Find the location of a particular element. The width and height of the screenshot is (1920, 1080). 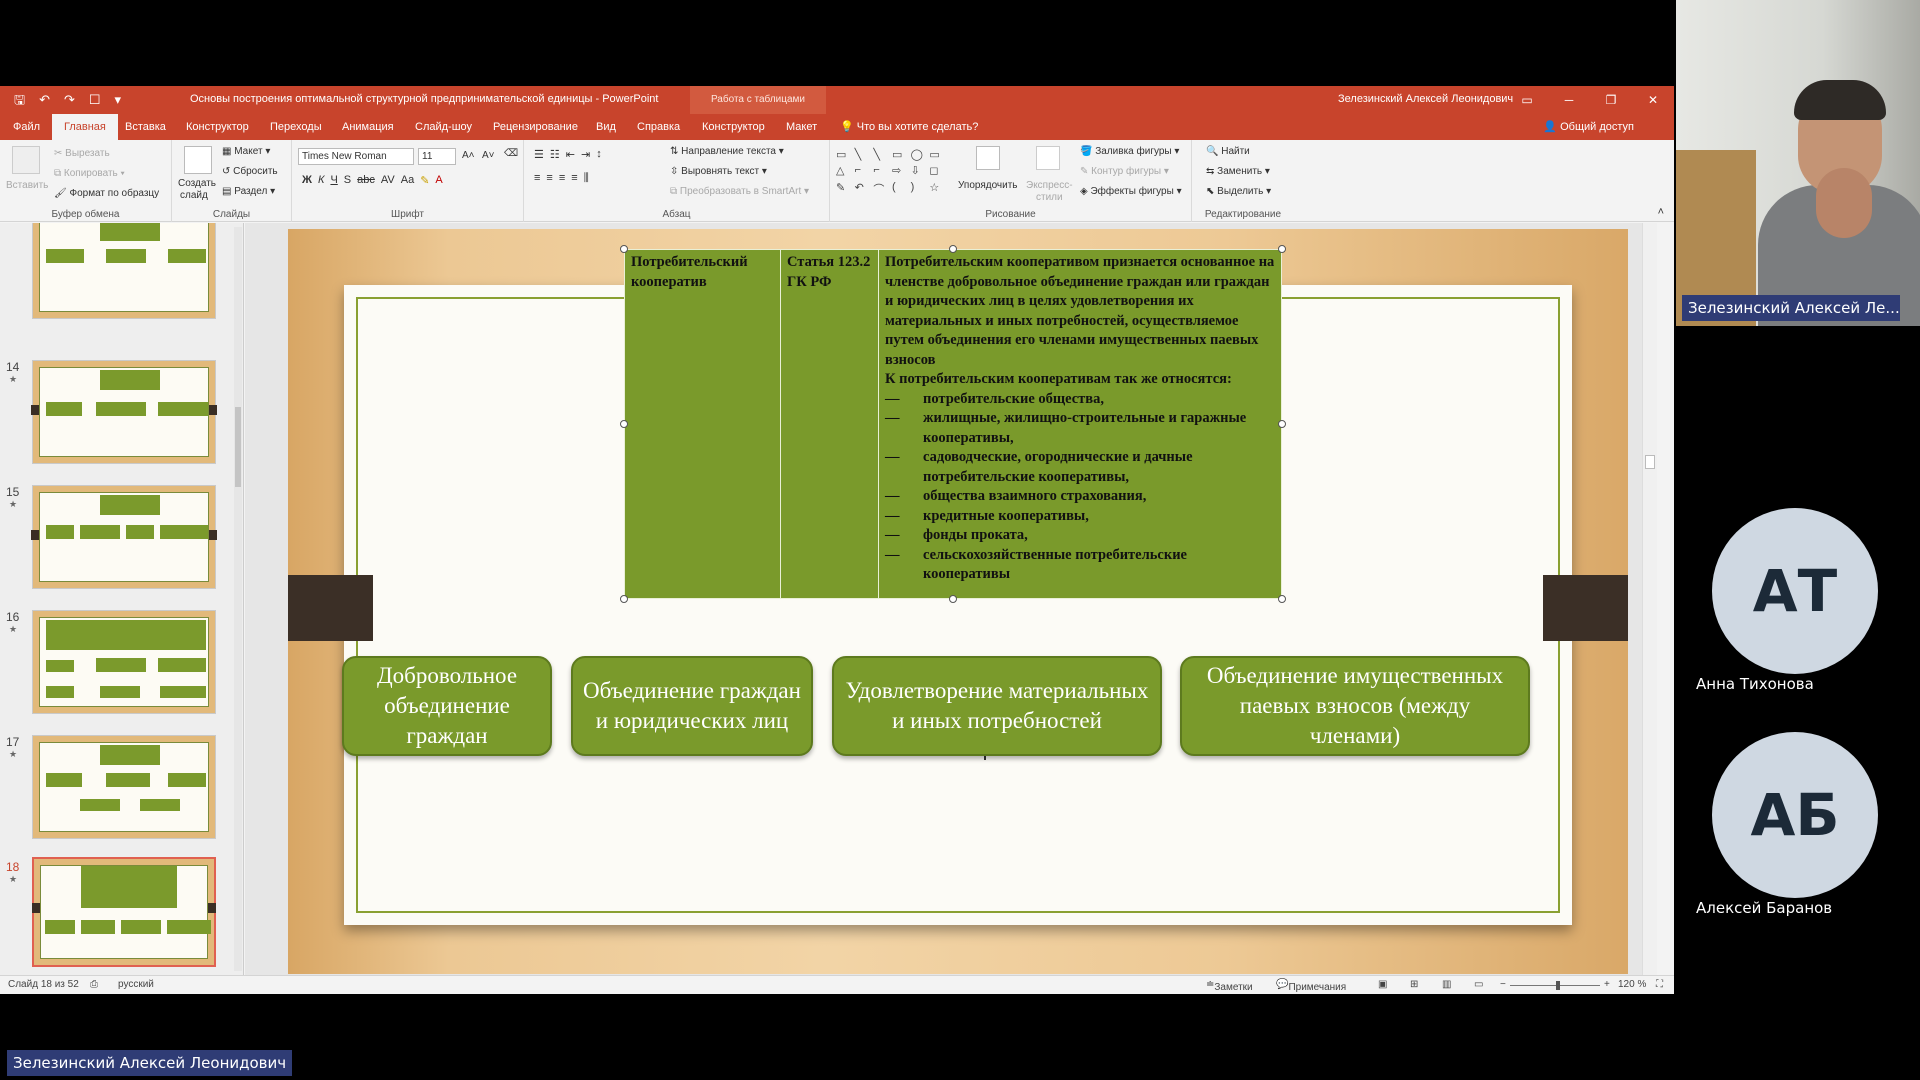

bullets-icon: ☰ is located at coordinates (539, 154).